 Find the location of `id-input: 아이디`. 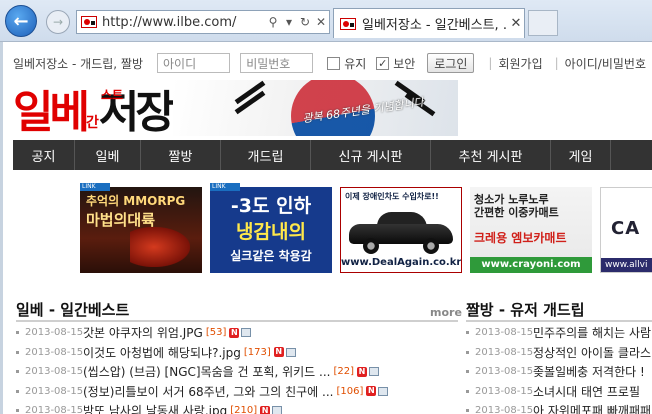

id-input: 아이디 is located at coordinates (194, 63).